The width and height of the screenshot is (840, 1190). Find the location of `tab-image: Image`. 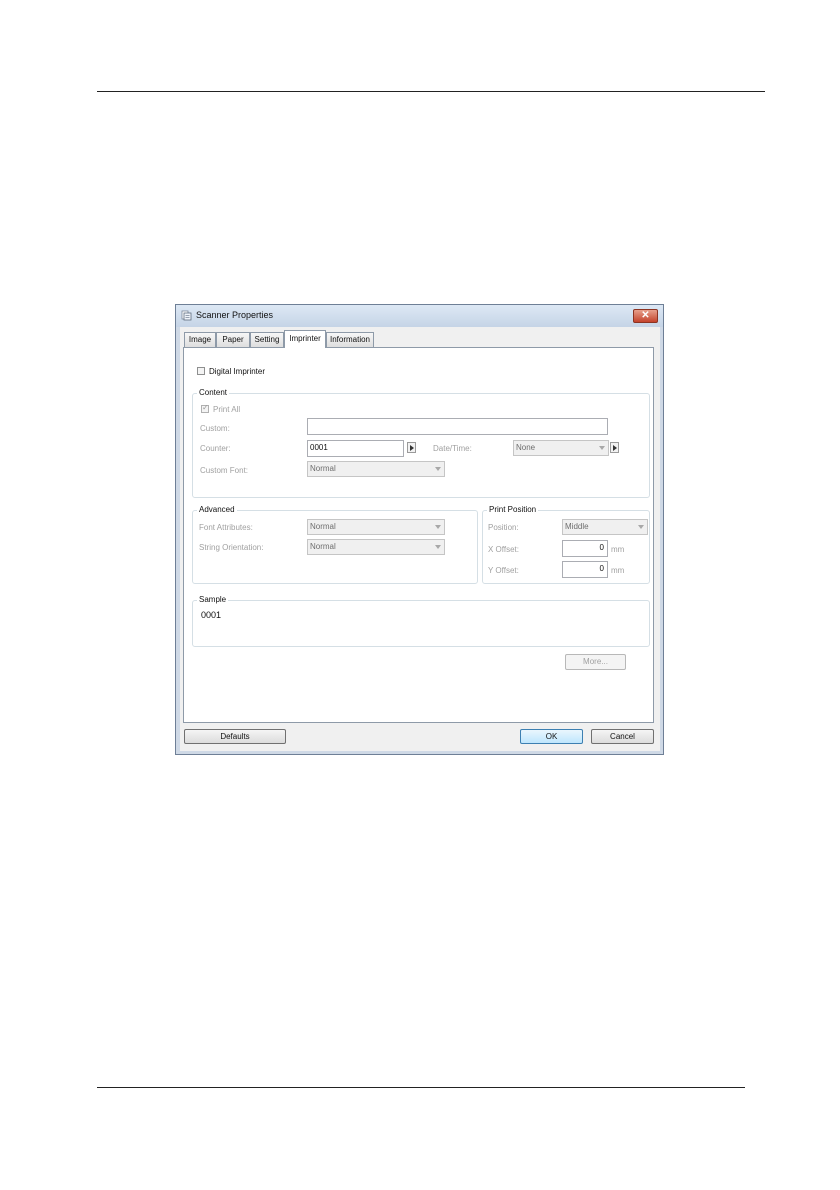

tab-image: Image is located at coordinates (200, 339).